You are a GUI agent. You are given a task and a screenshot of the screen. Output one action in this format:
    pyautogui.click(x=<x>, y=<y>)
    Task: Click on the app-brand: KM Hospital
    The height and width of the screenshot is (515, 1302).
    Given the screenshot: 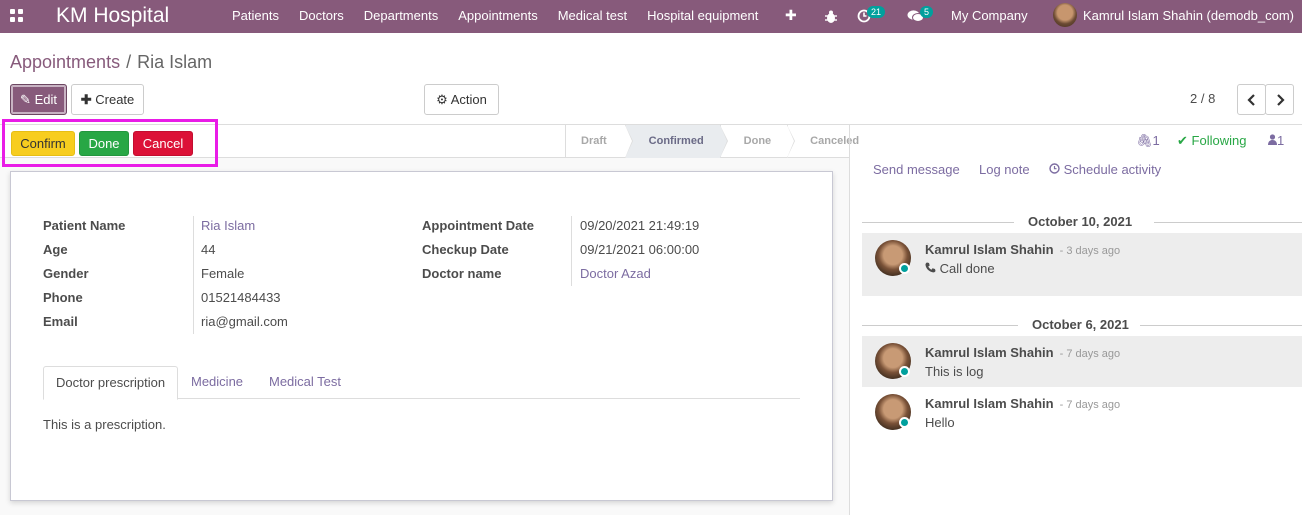 What is the action you would take?
    pyautogui.click(x=113, y=15)
    